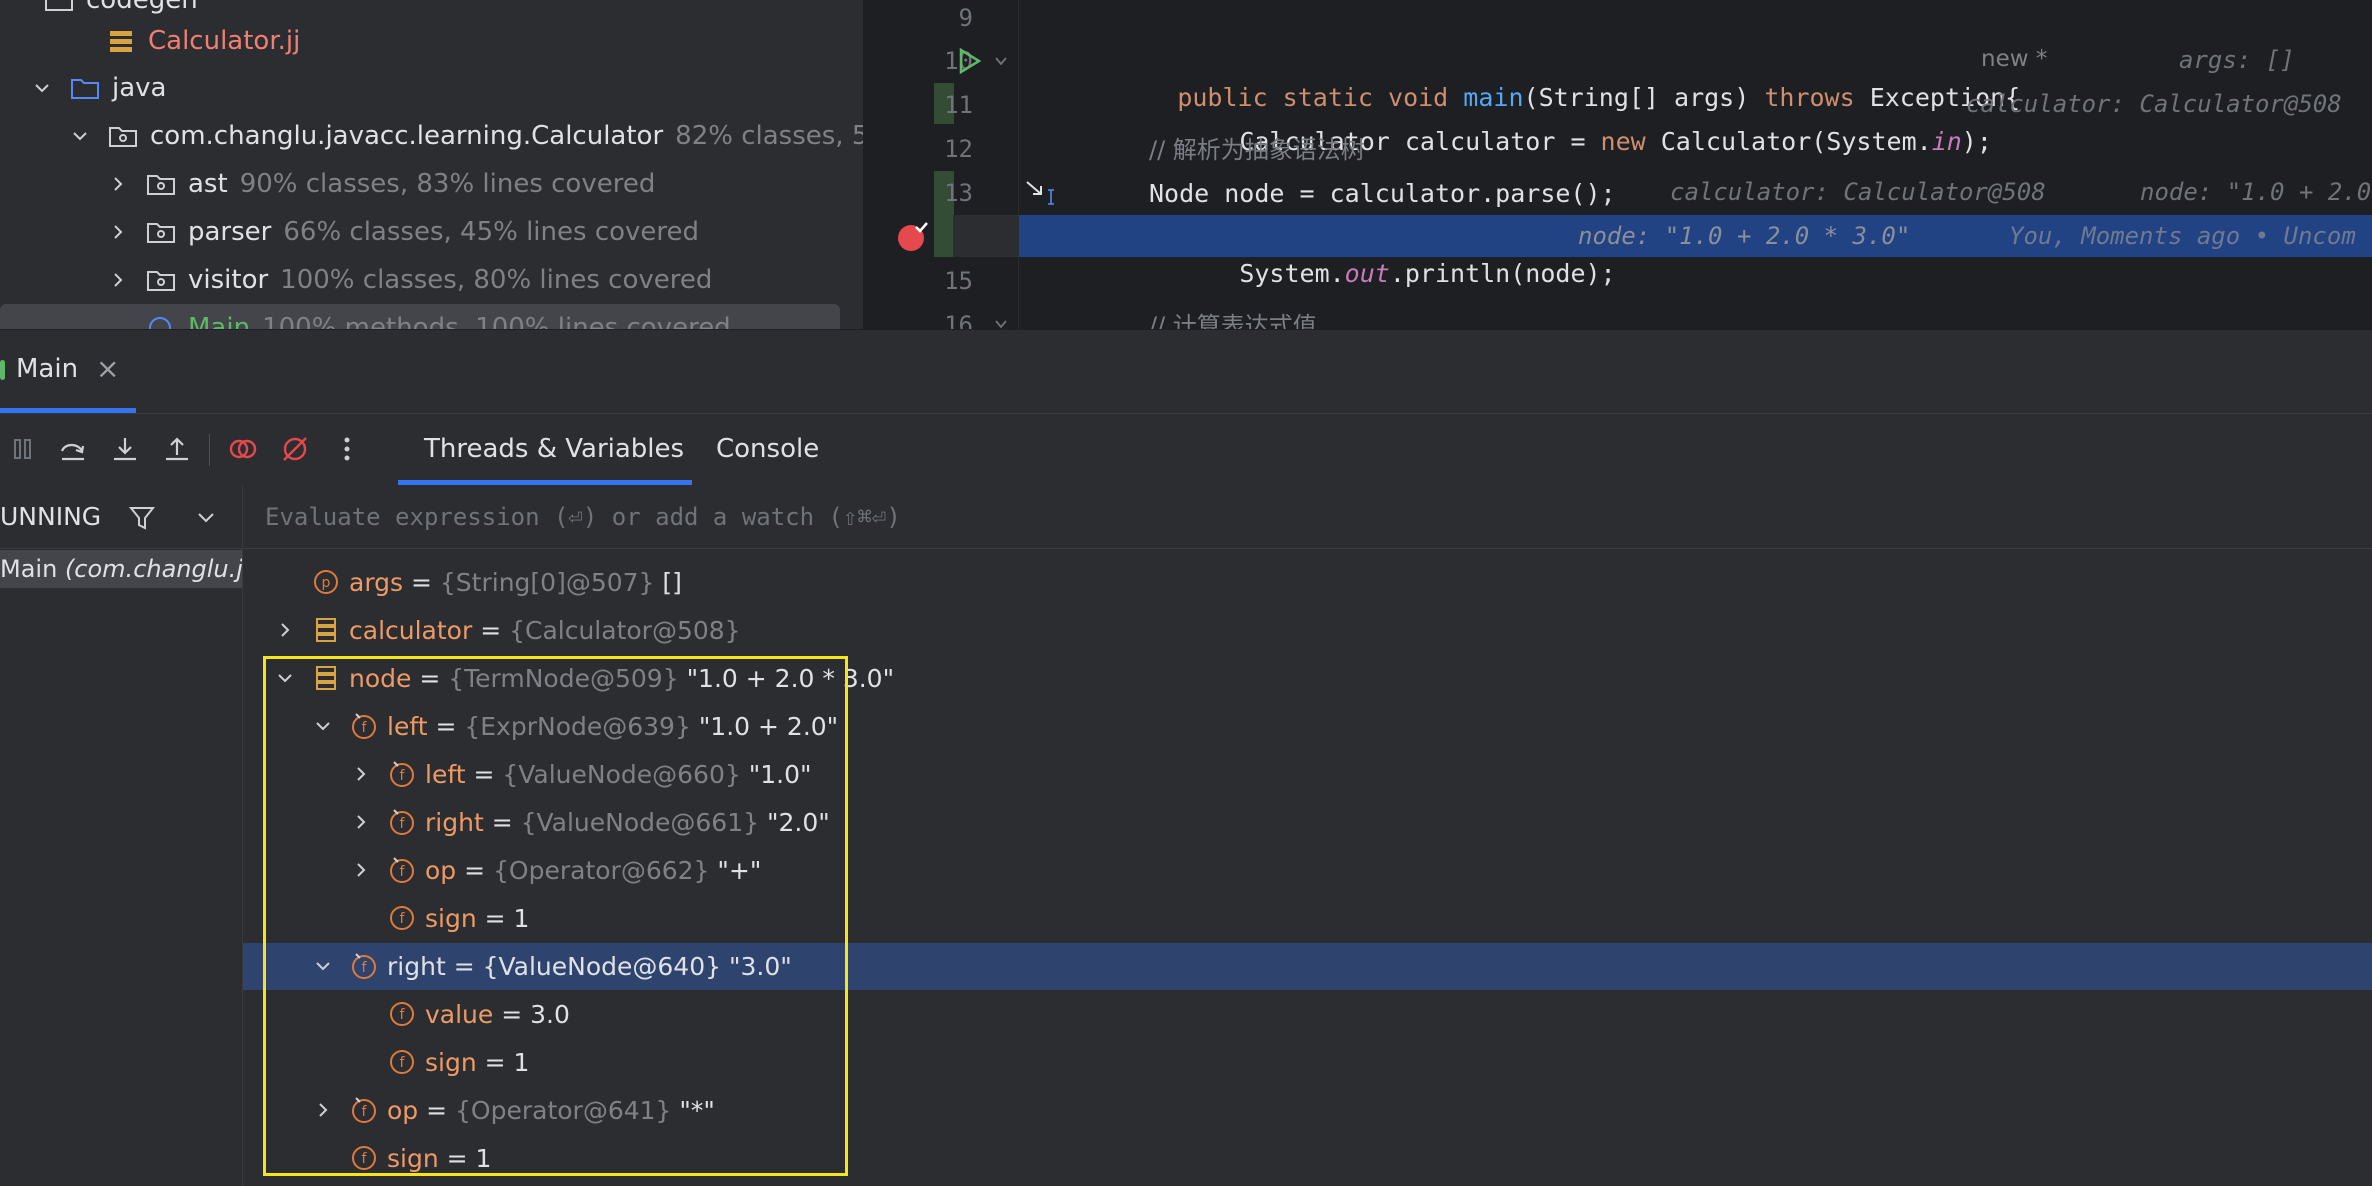  I want to click on parameter-icon: p, so click(326, 582).